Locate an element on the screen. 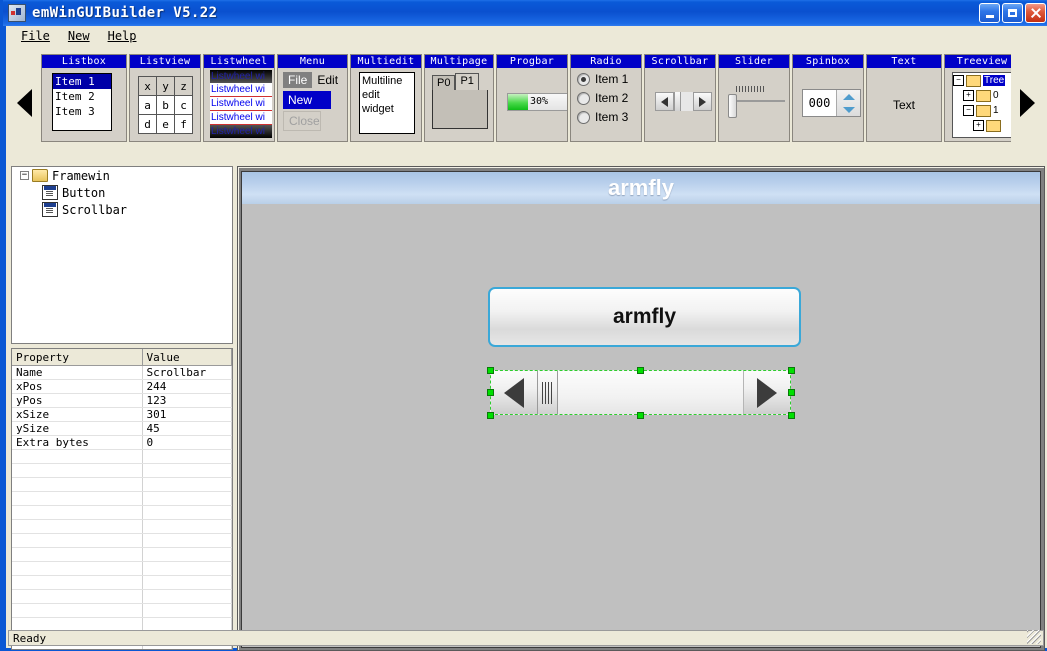 The height and width of the screenshot is (651, 1047). object-tree: − Framewin Button Scrollbar is located at coordinates (122, 255).